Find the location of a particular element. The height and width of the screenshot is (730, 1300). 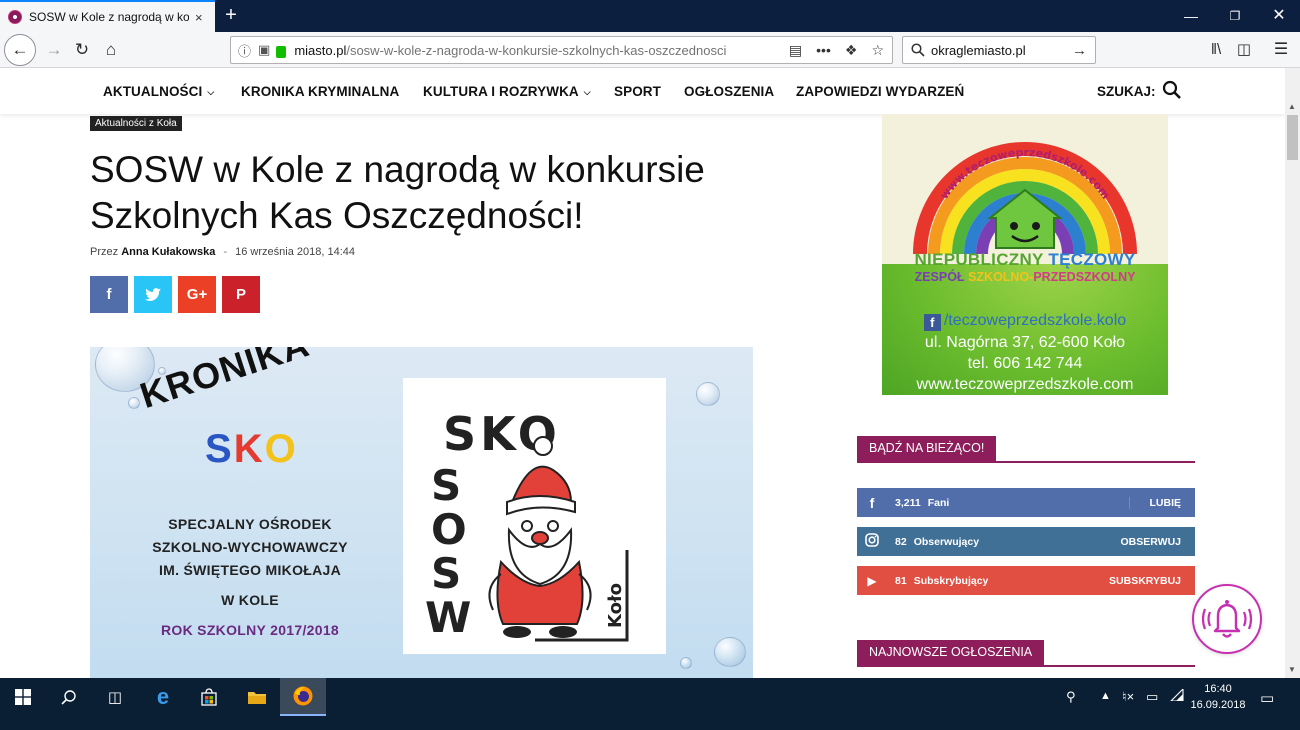

search-bar: okraglemiasto.pl → is located at coordinates (999, 50).